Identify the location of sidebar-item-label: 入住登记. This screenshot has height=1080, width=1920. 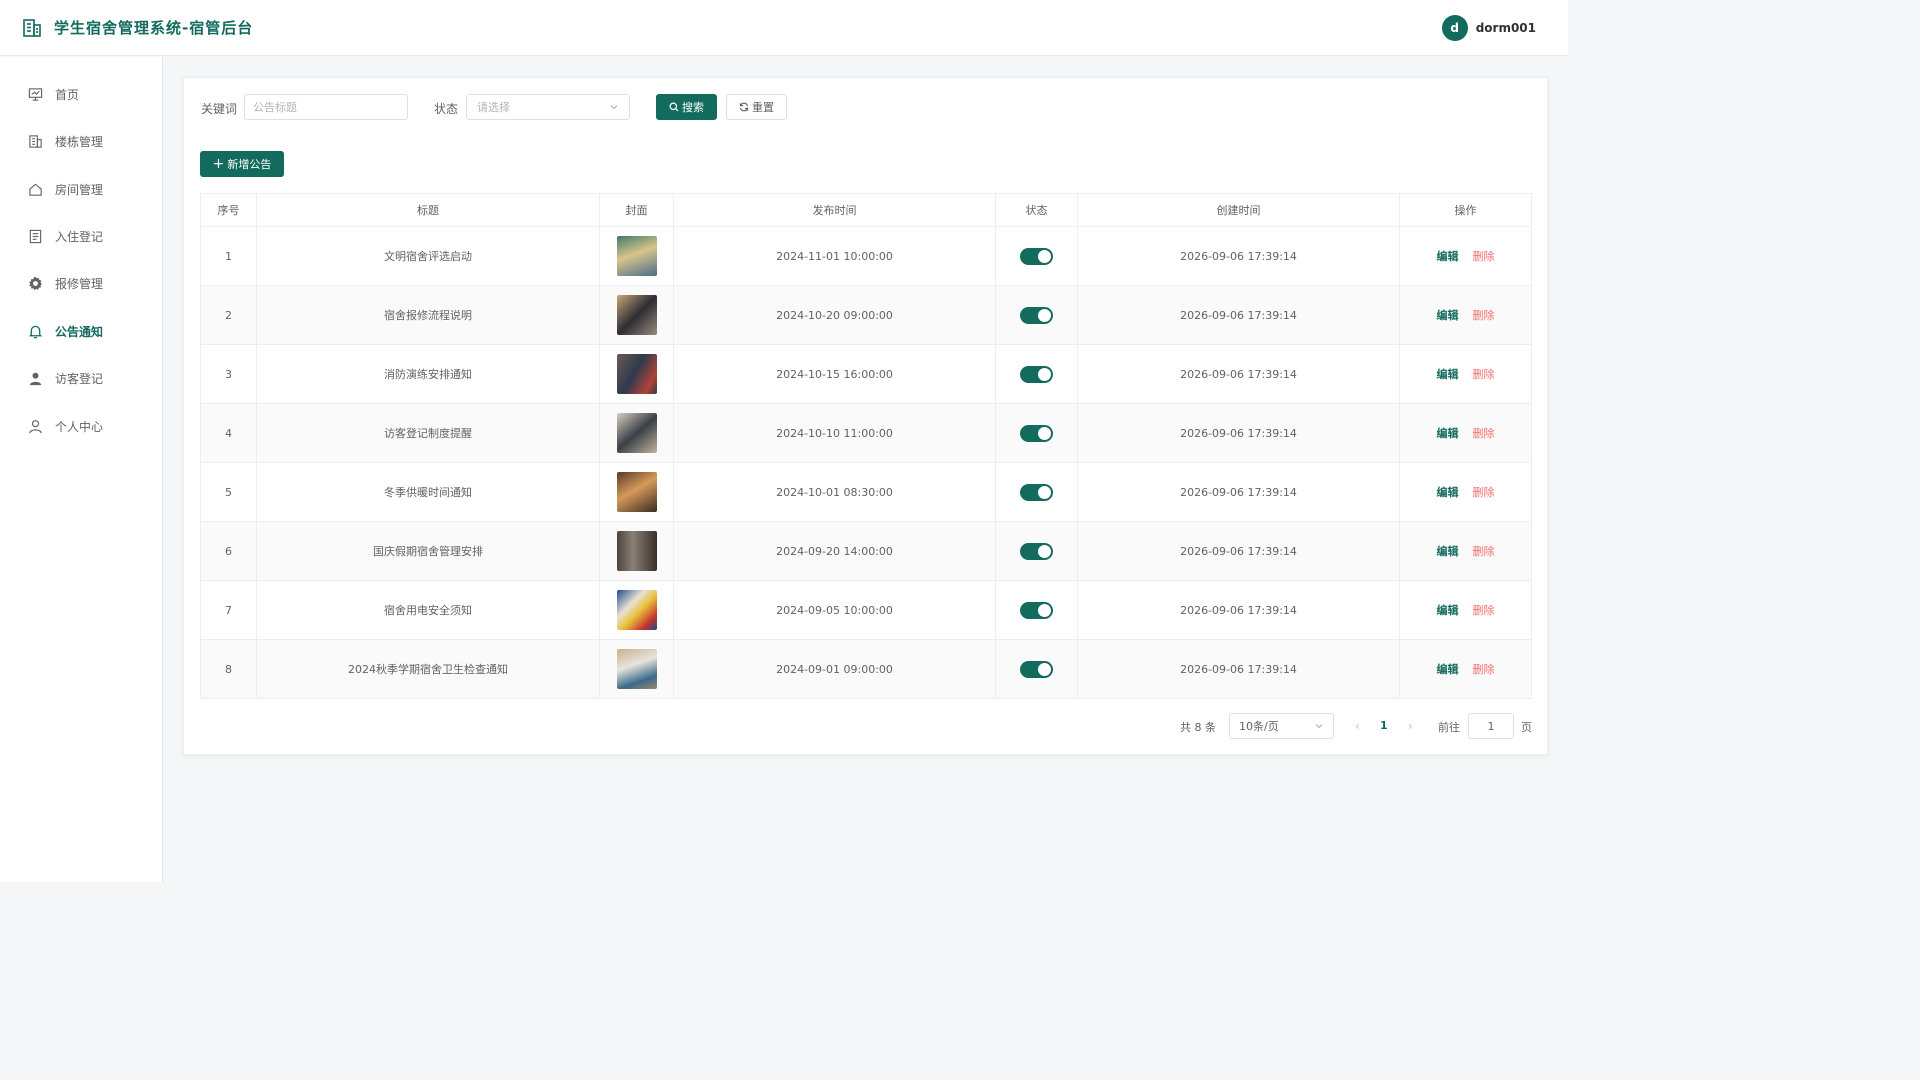
(79, 236).